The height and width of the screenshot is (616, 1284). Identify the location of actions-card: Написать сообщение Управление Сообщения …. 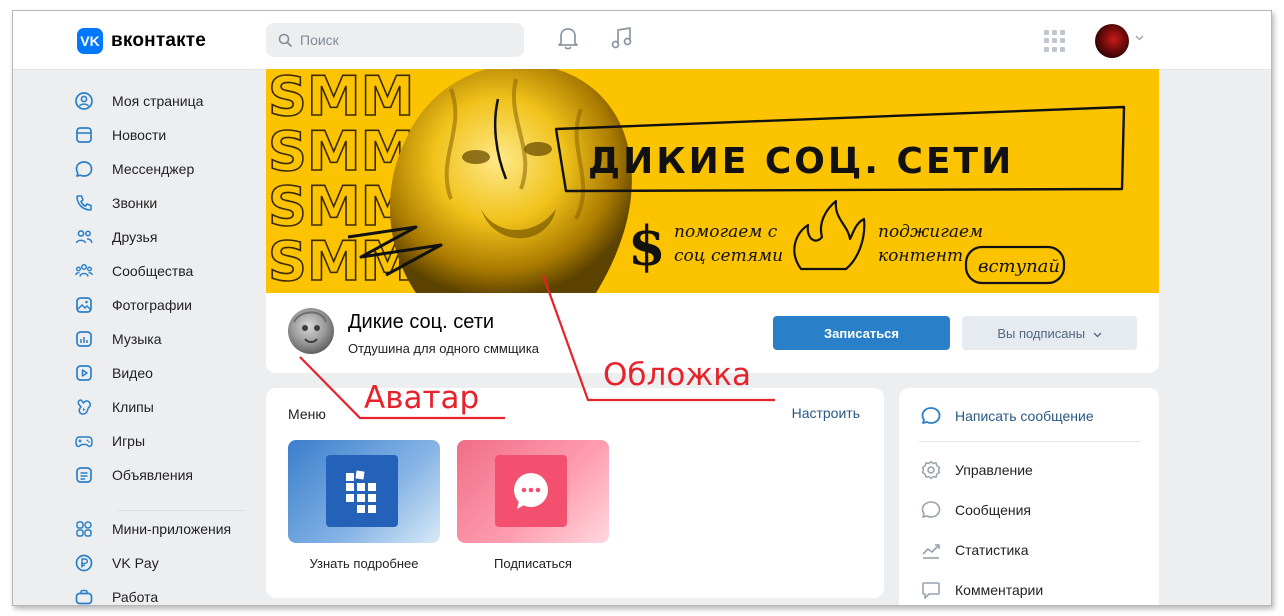
(1029, 496).